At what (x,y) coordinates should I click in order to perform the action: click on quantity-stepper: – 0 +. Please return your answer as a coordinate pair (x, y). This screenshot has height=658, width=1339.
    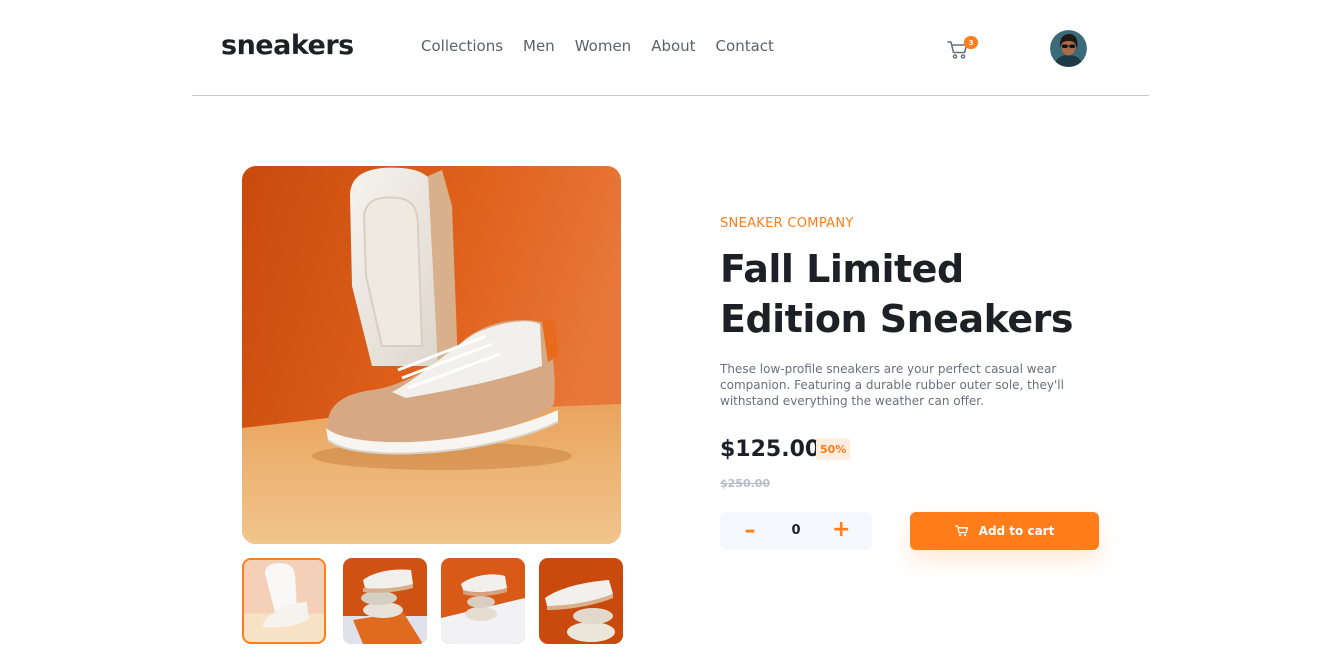
    Looking at the image, I should click on (796, 531).